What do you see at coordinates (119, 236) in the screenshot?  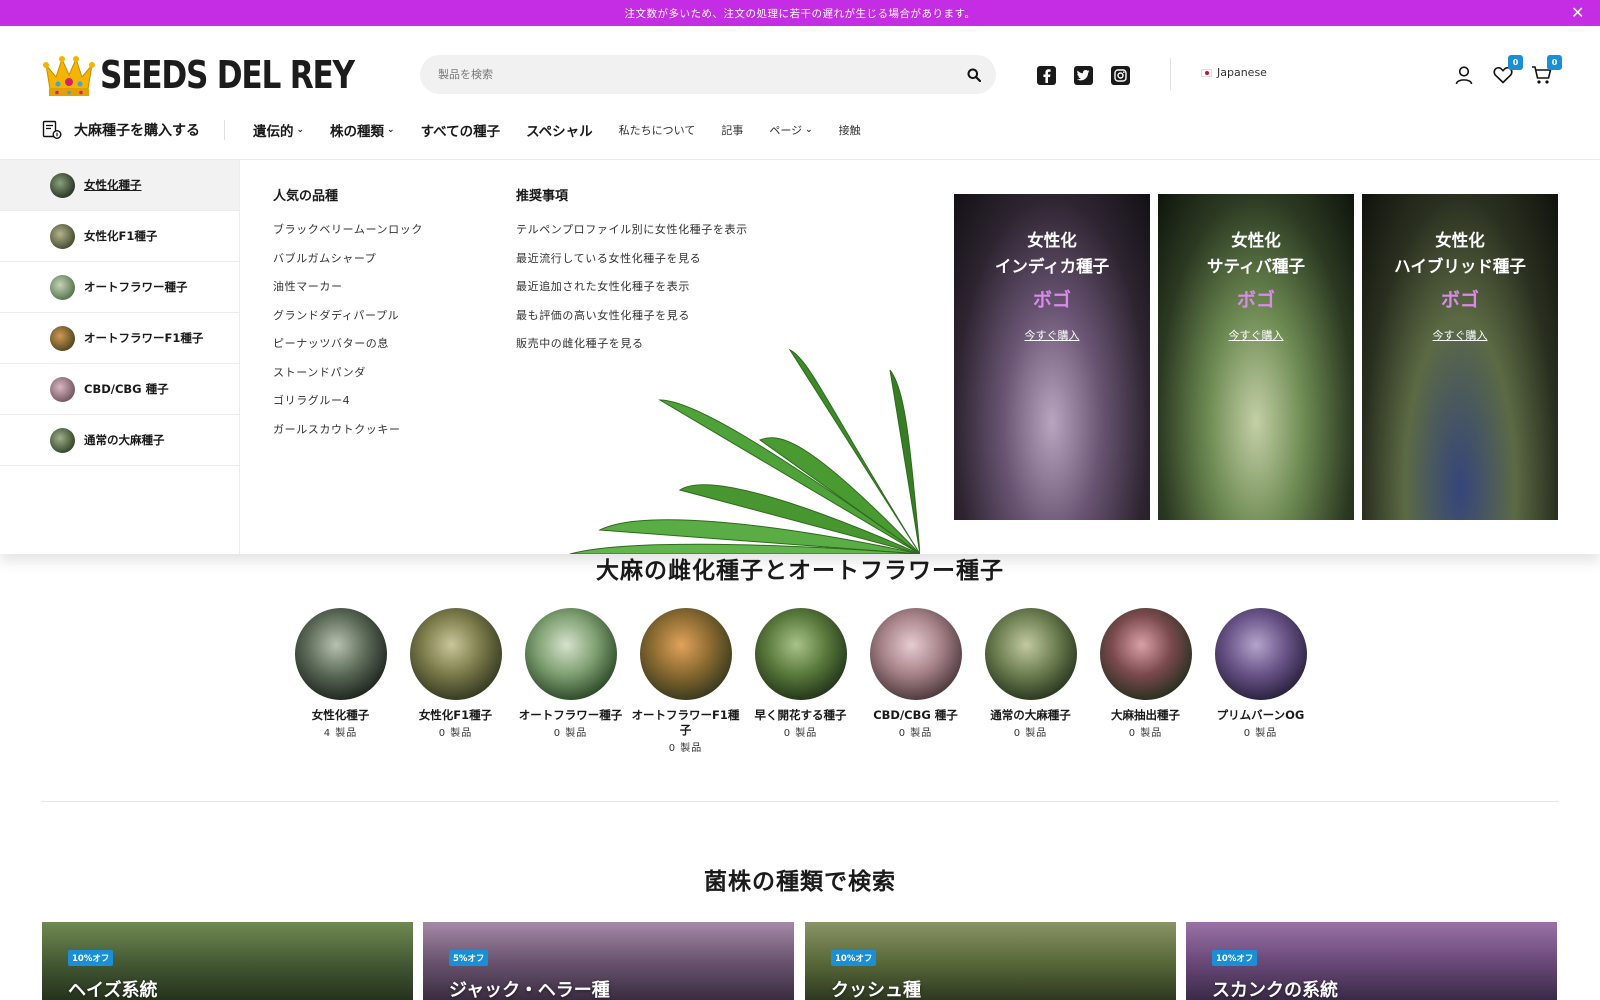 I see `mega-cat-feminized-f1: 女性化F1種子` at bounding box center [119, 236].